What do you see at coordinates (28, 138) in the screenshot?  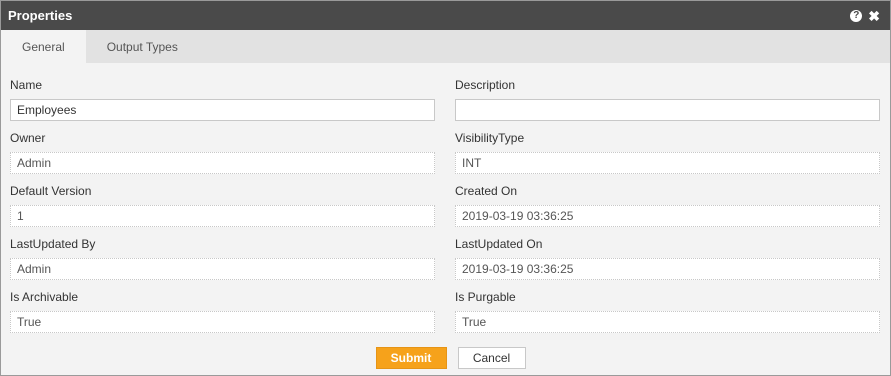 I see `owner-label: Owner` at bounding box center [28, 138].